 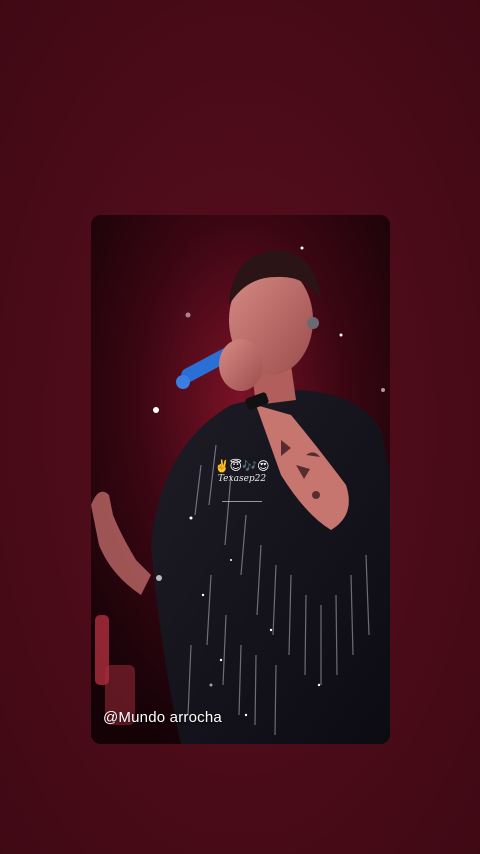 What do you see at coordinates (162, 717) in the screenshot?
I see `watermark-username: @Mundo arrocha` at bounding box center [162, 717].